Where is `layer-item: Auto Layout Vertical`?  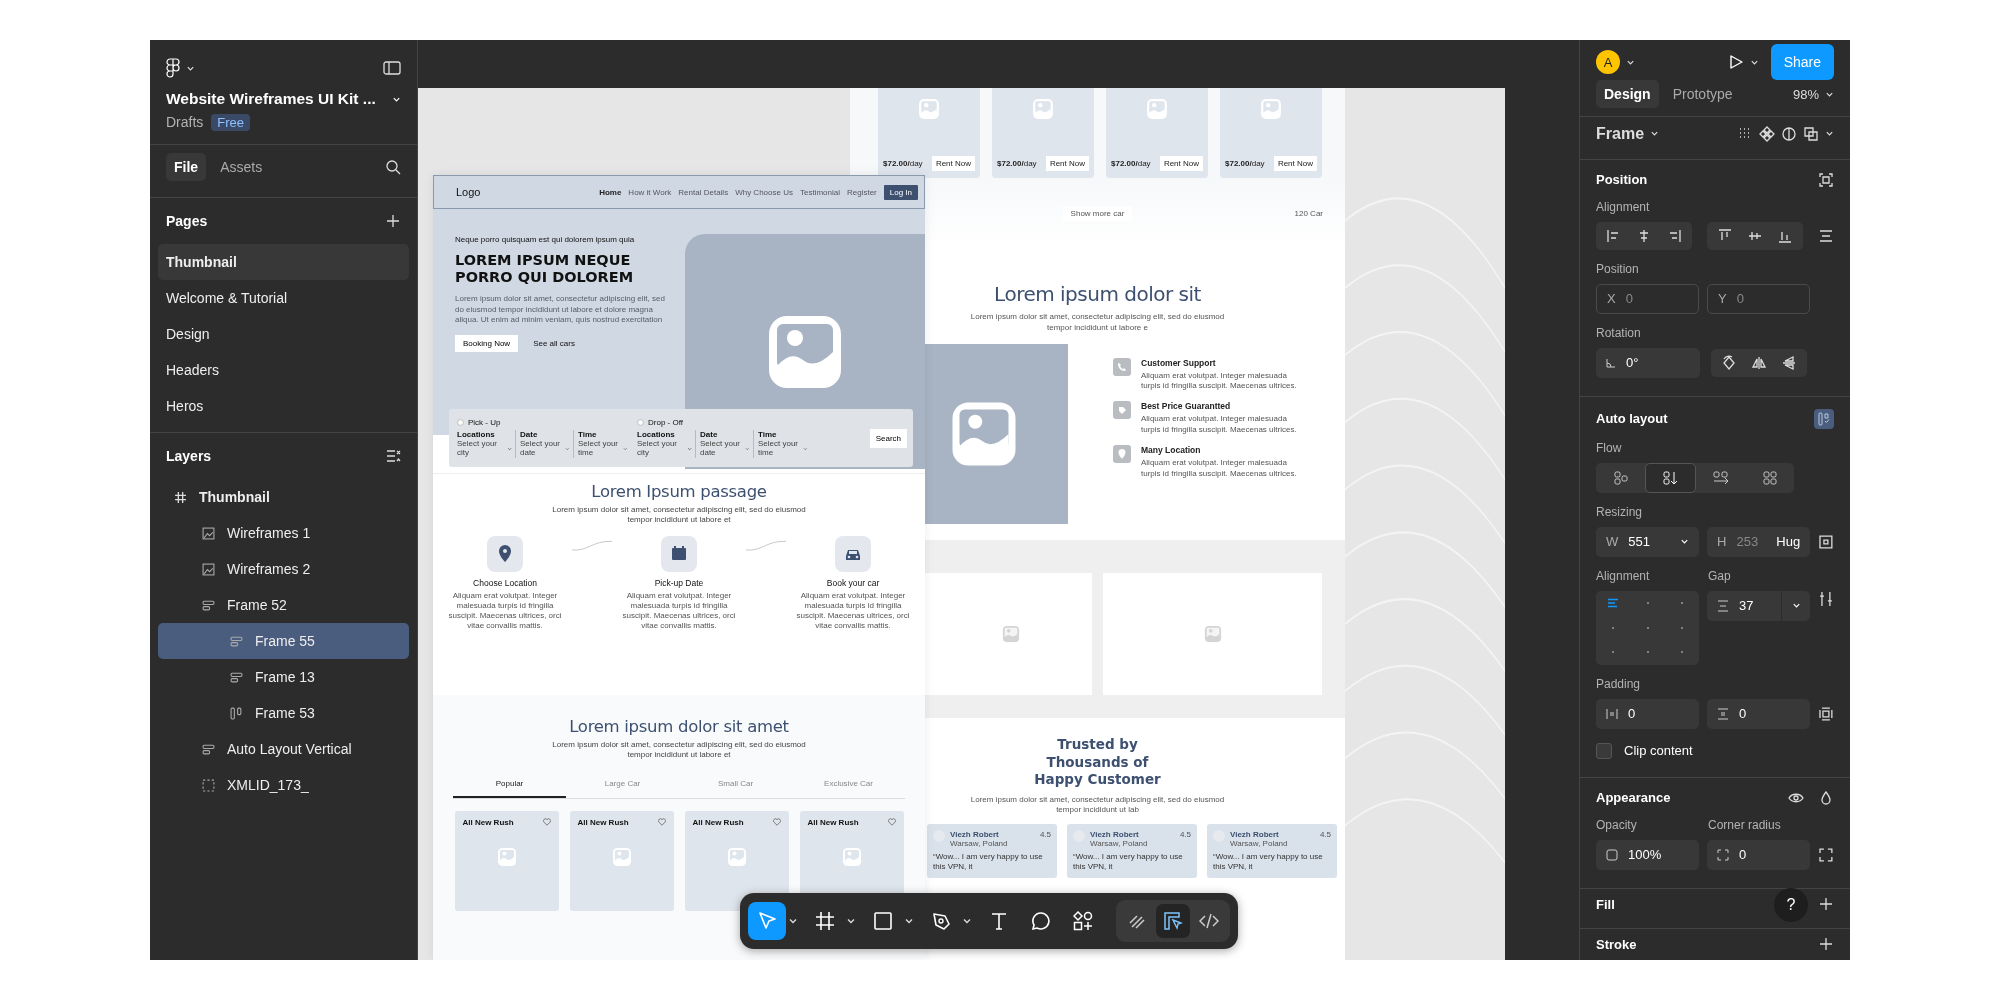 layer-item: Auto Layout Vertical is located at coordinates (283, 749).